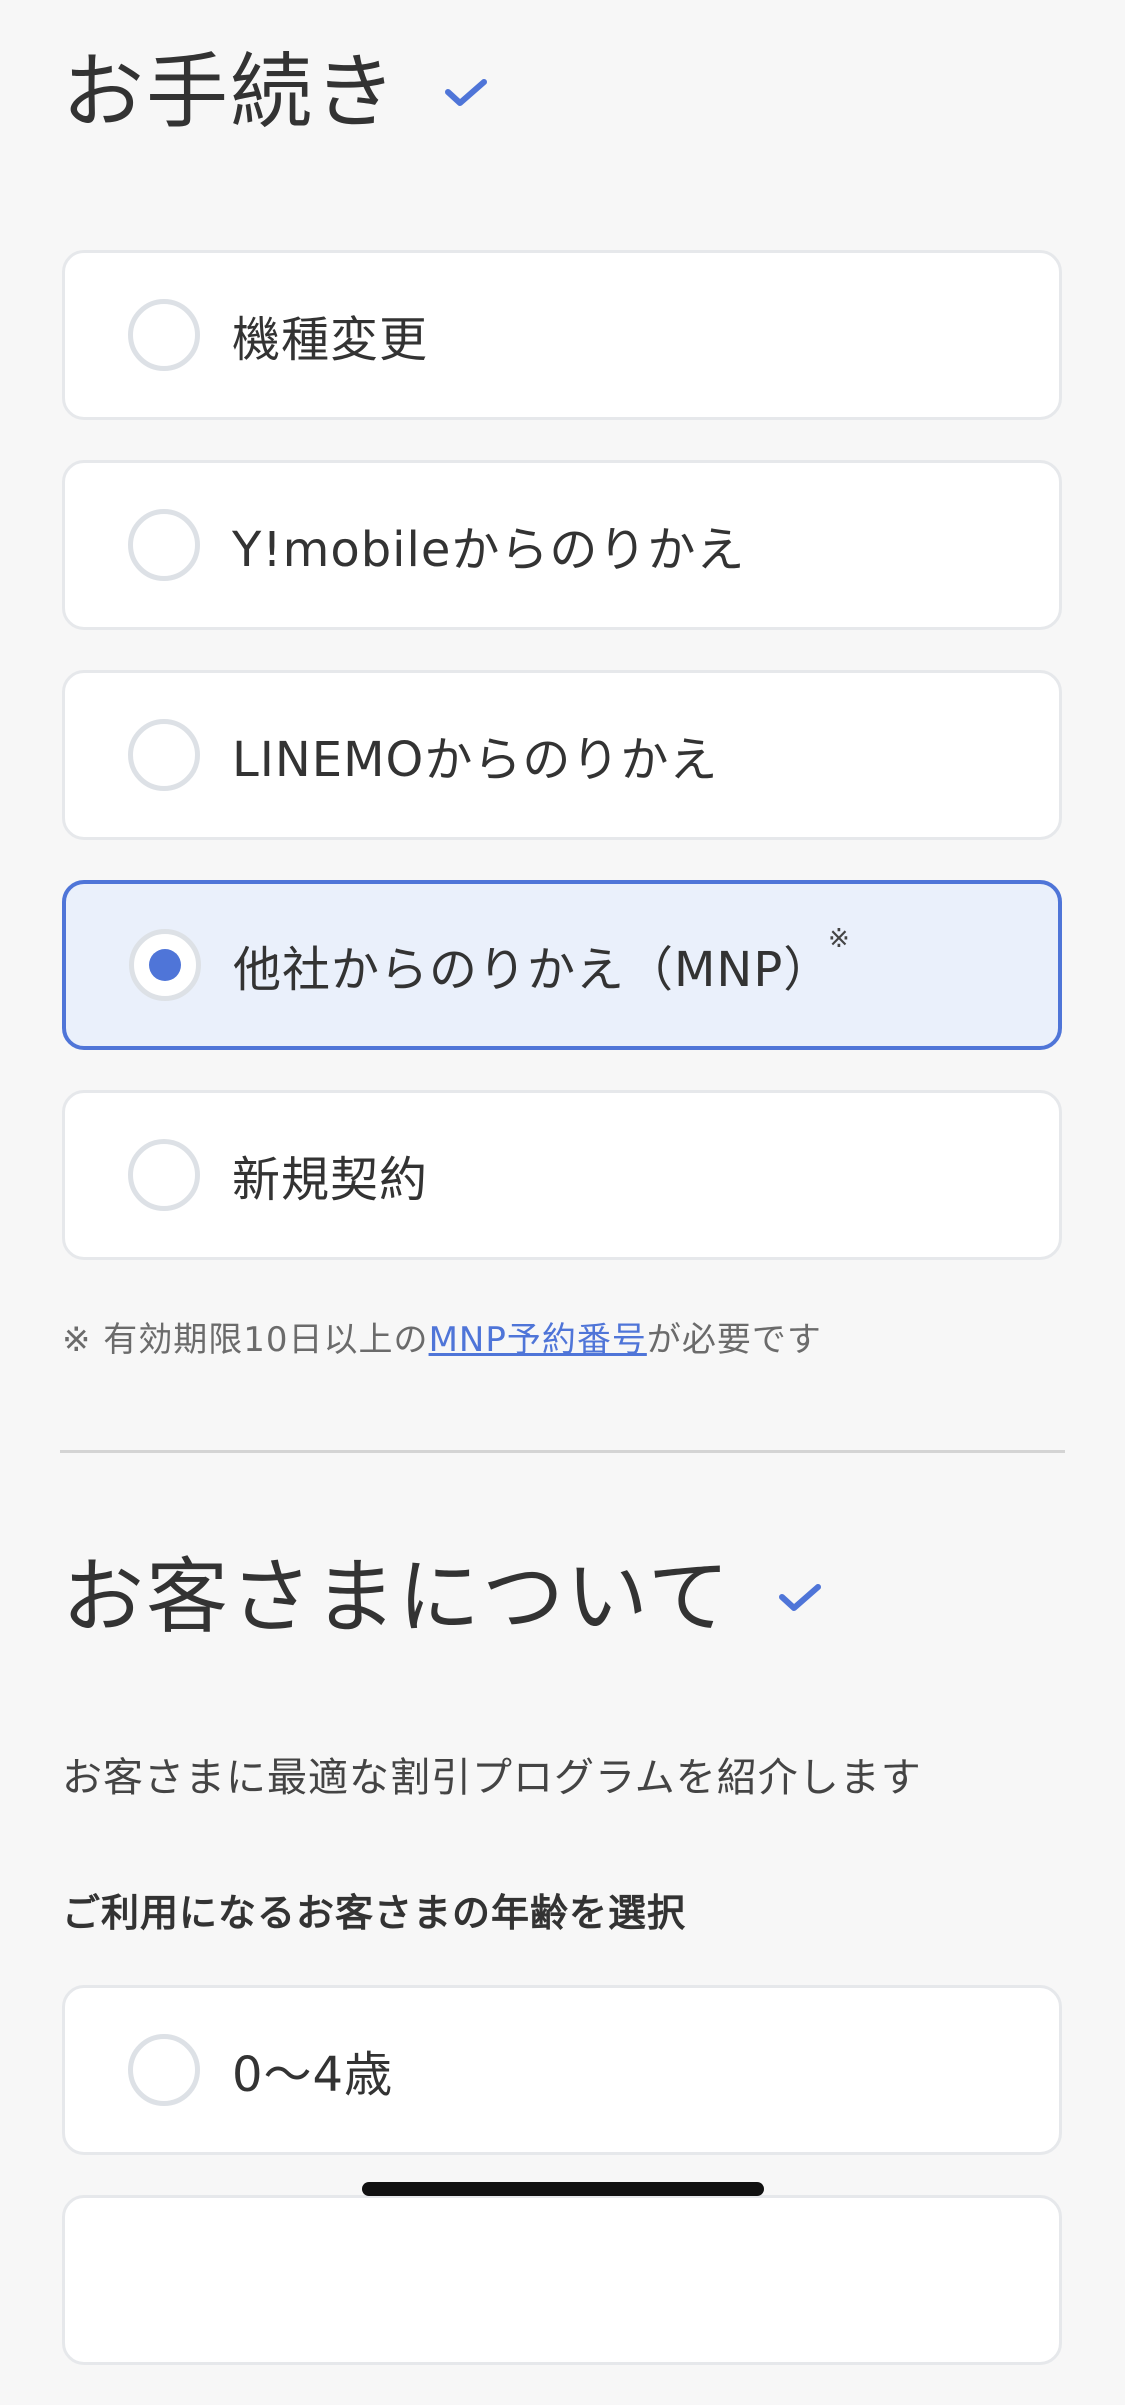 This screenshot has height=2405, width=1125. I want to click on option-label: 機種変更, so click(330, 340).